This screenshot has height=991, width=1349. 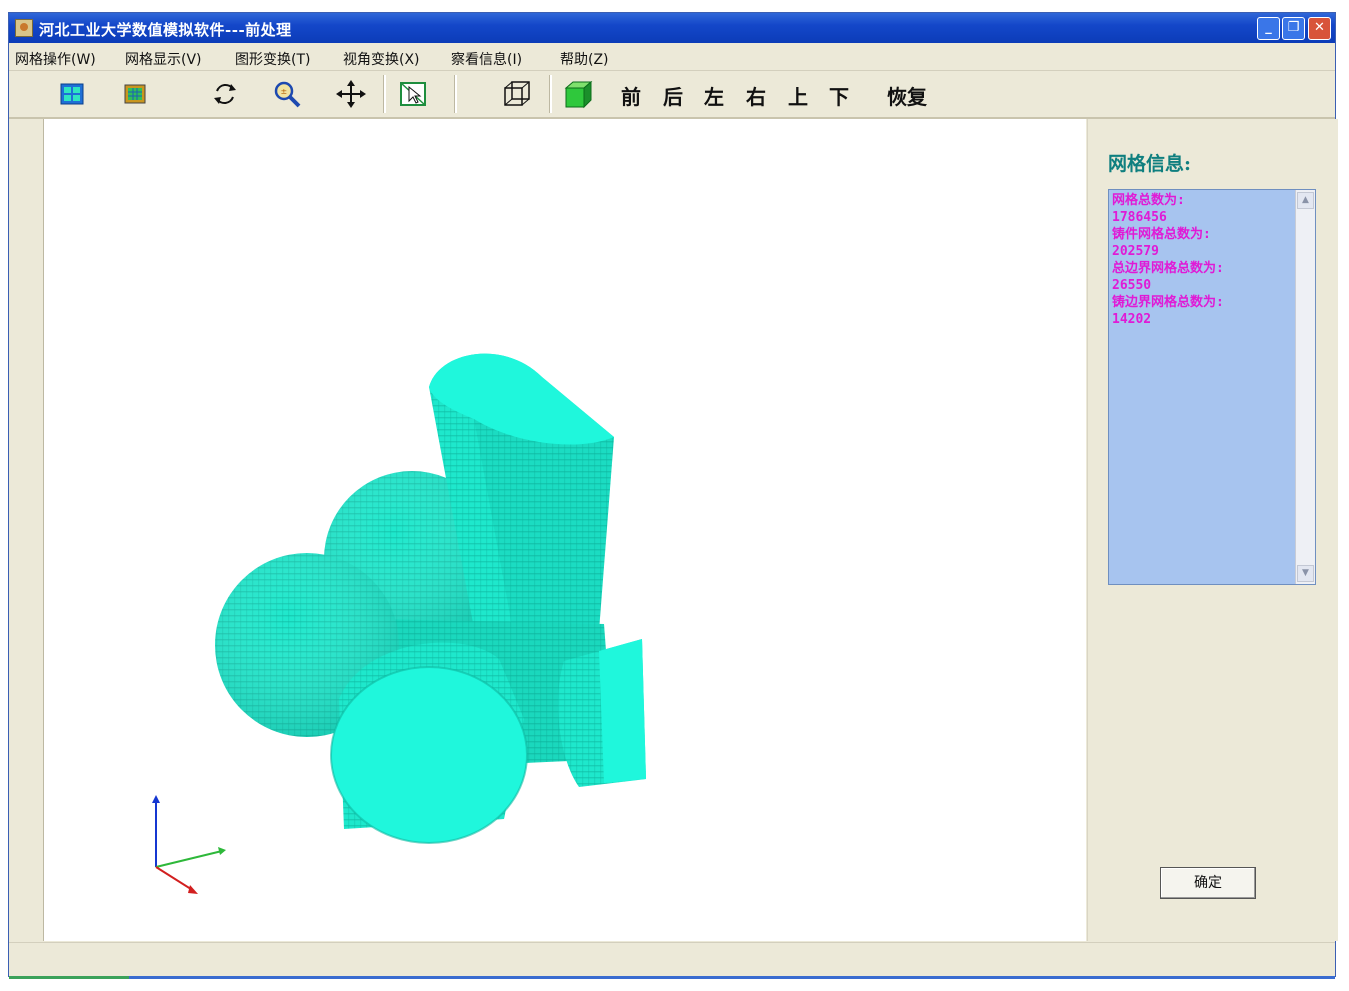 What do you see at coordinates (672, 977) in the screenshot?
I see `status-divider` at bounding box center [672, 977].